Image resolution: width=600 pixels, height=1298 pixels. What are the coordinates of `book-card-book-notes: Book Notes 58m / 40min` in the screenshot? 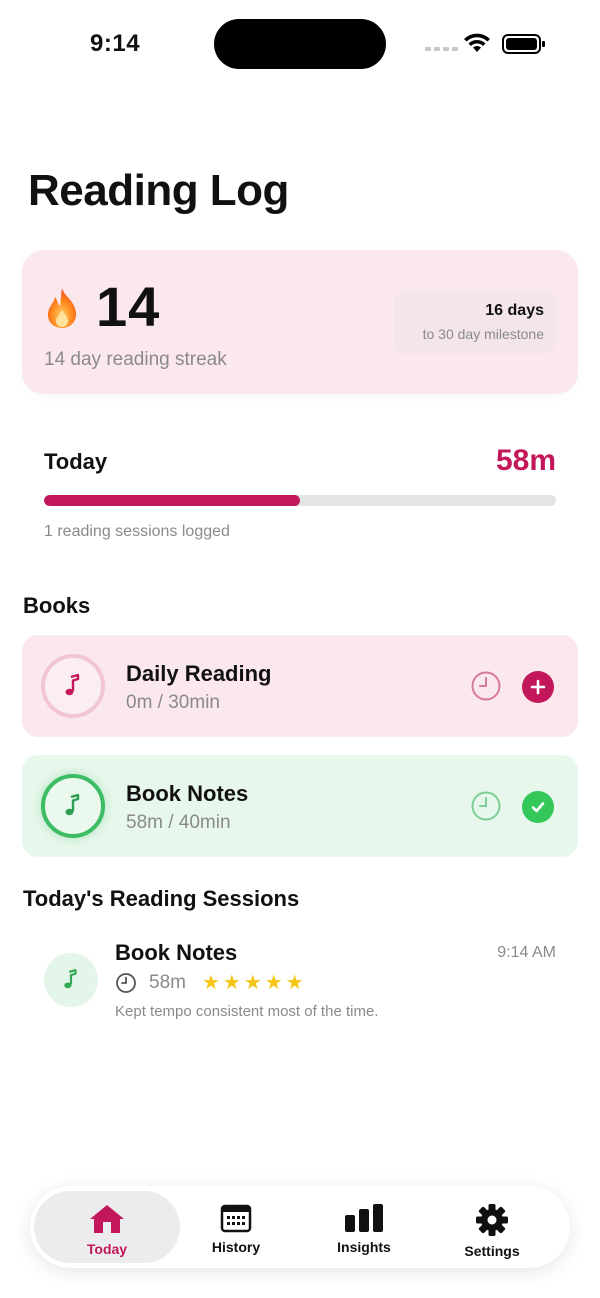 It's located at (300, 806).